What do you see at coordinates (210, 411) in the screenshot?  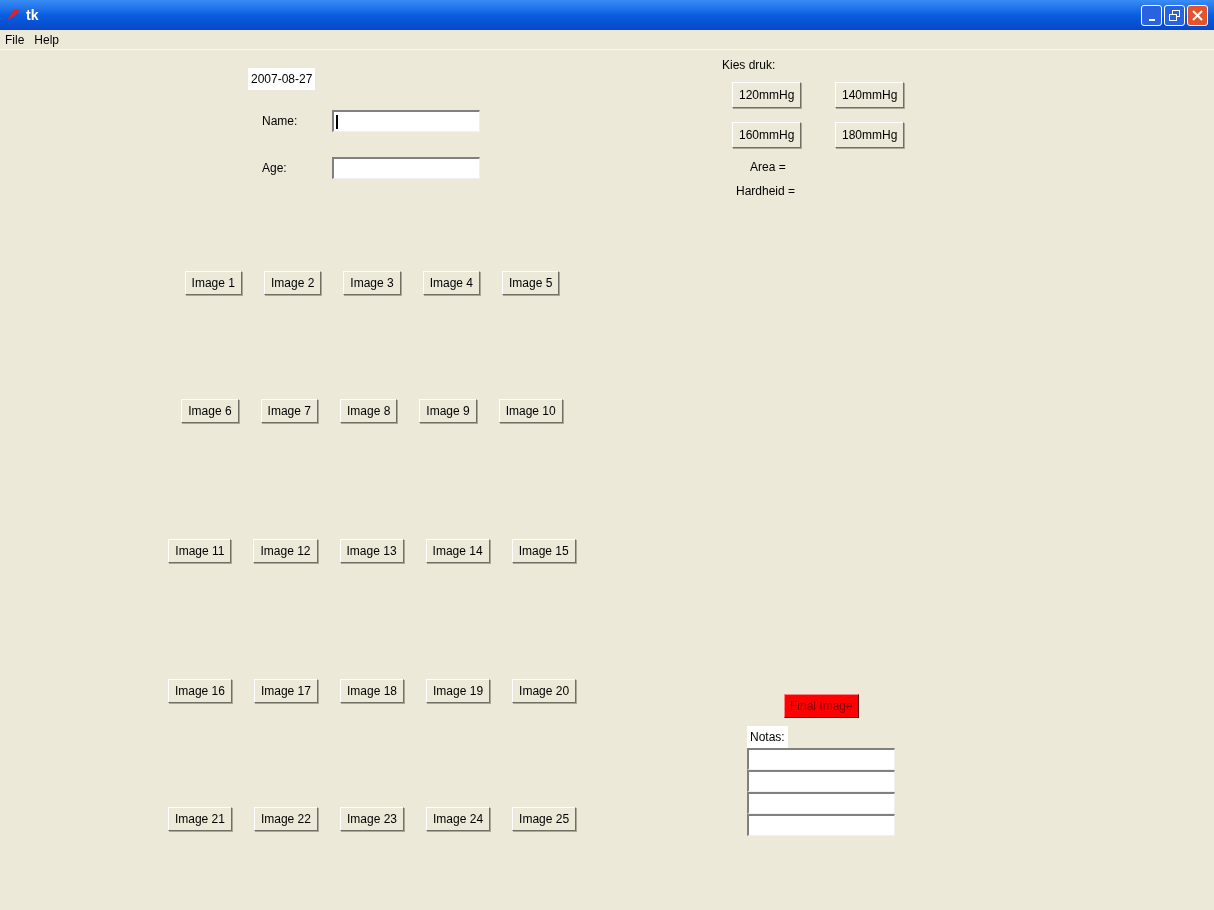 I see `image-button: Image 6` at bounding box center [210, 411].